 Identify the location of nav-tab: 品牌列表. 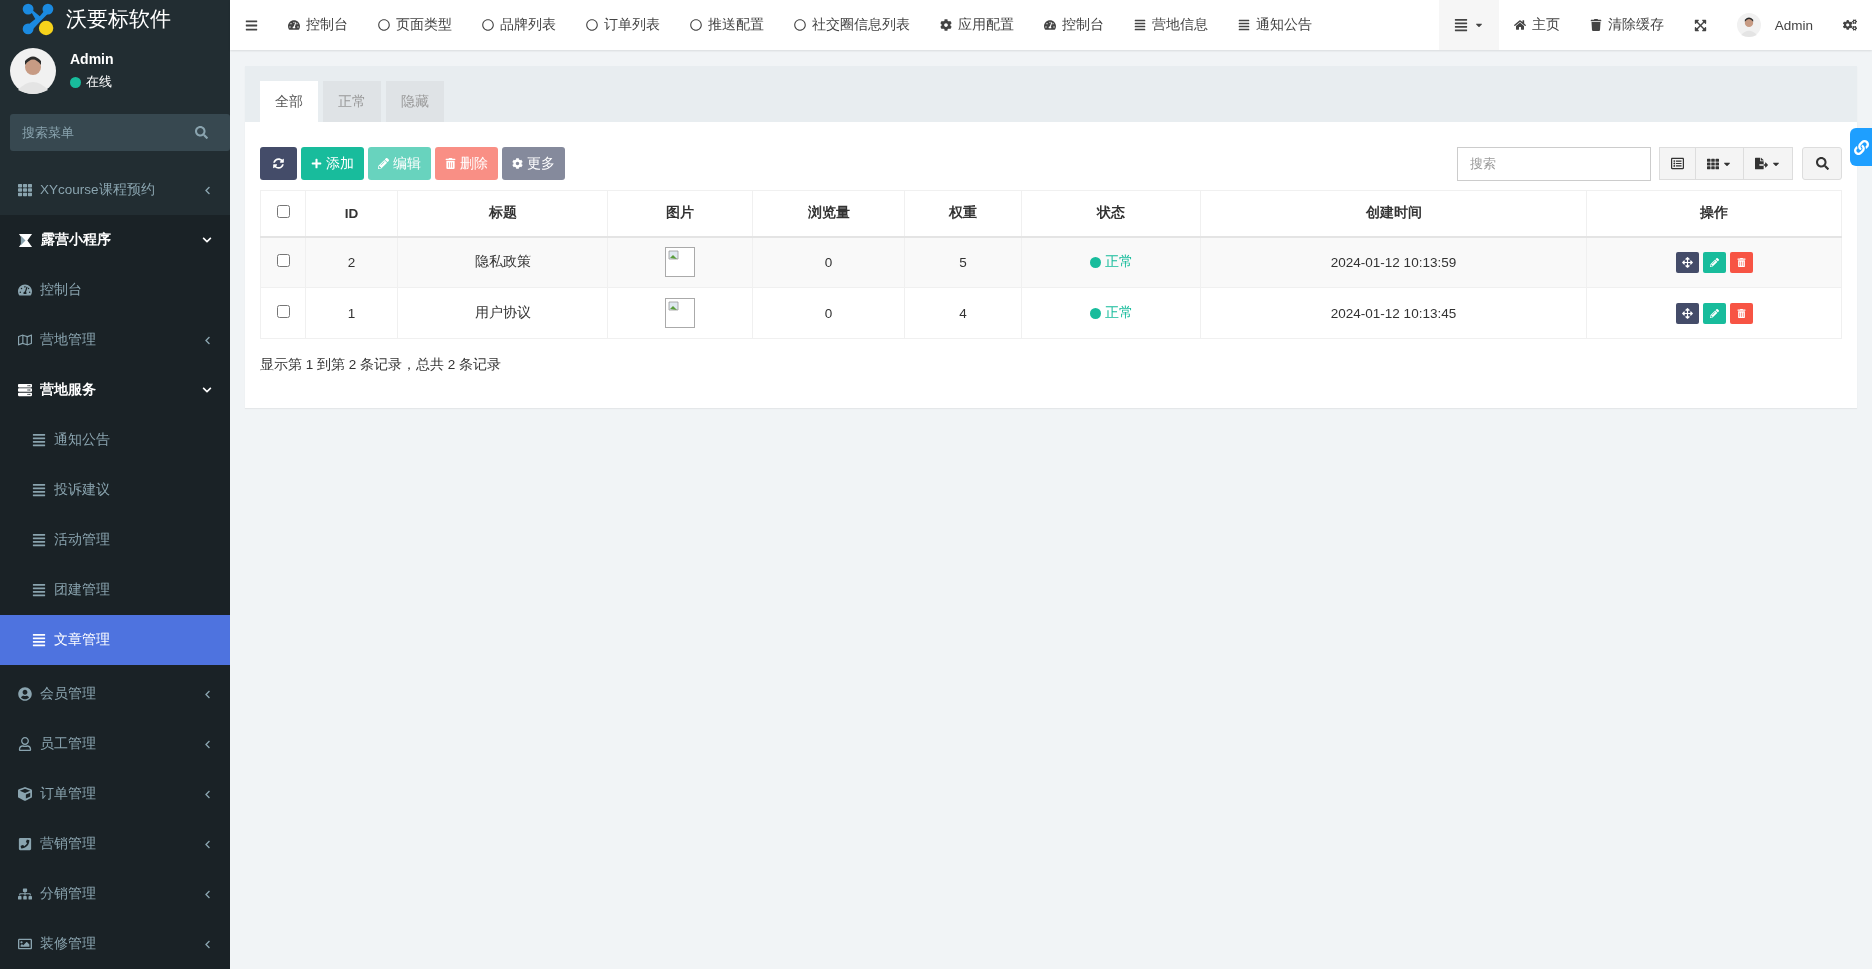
(519, 25).